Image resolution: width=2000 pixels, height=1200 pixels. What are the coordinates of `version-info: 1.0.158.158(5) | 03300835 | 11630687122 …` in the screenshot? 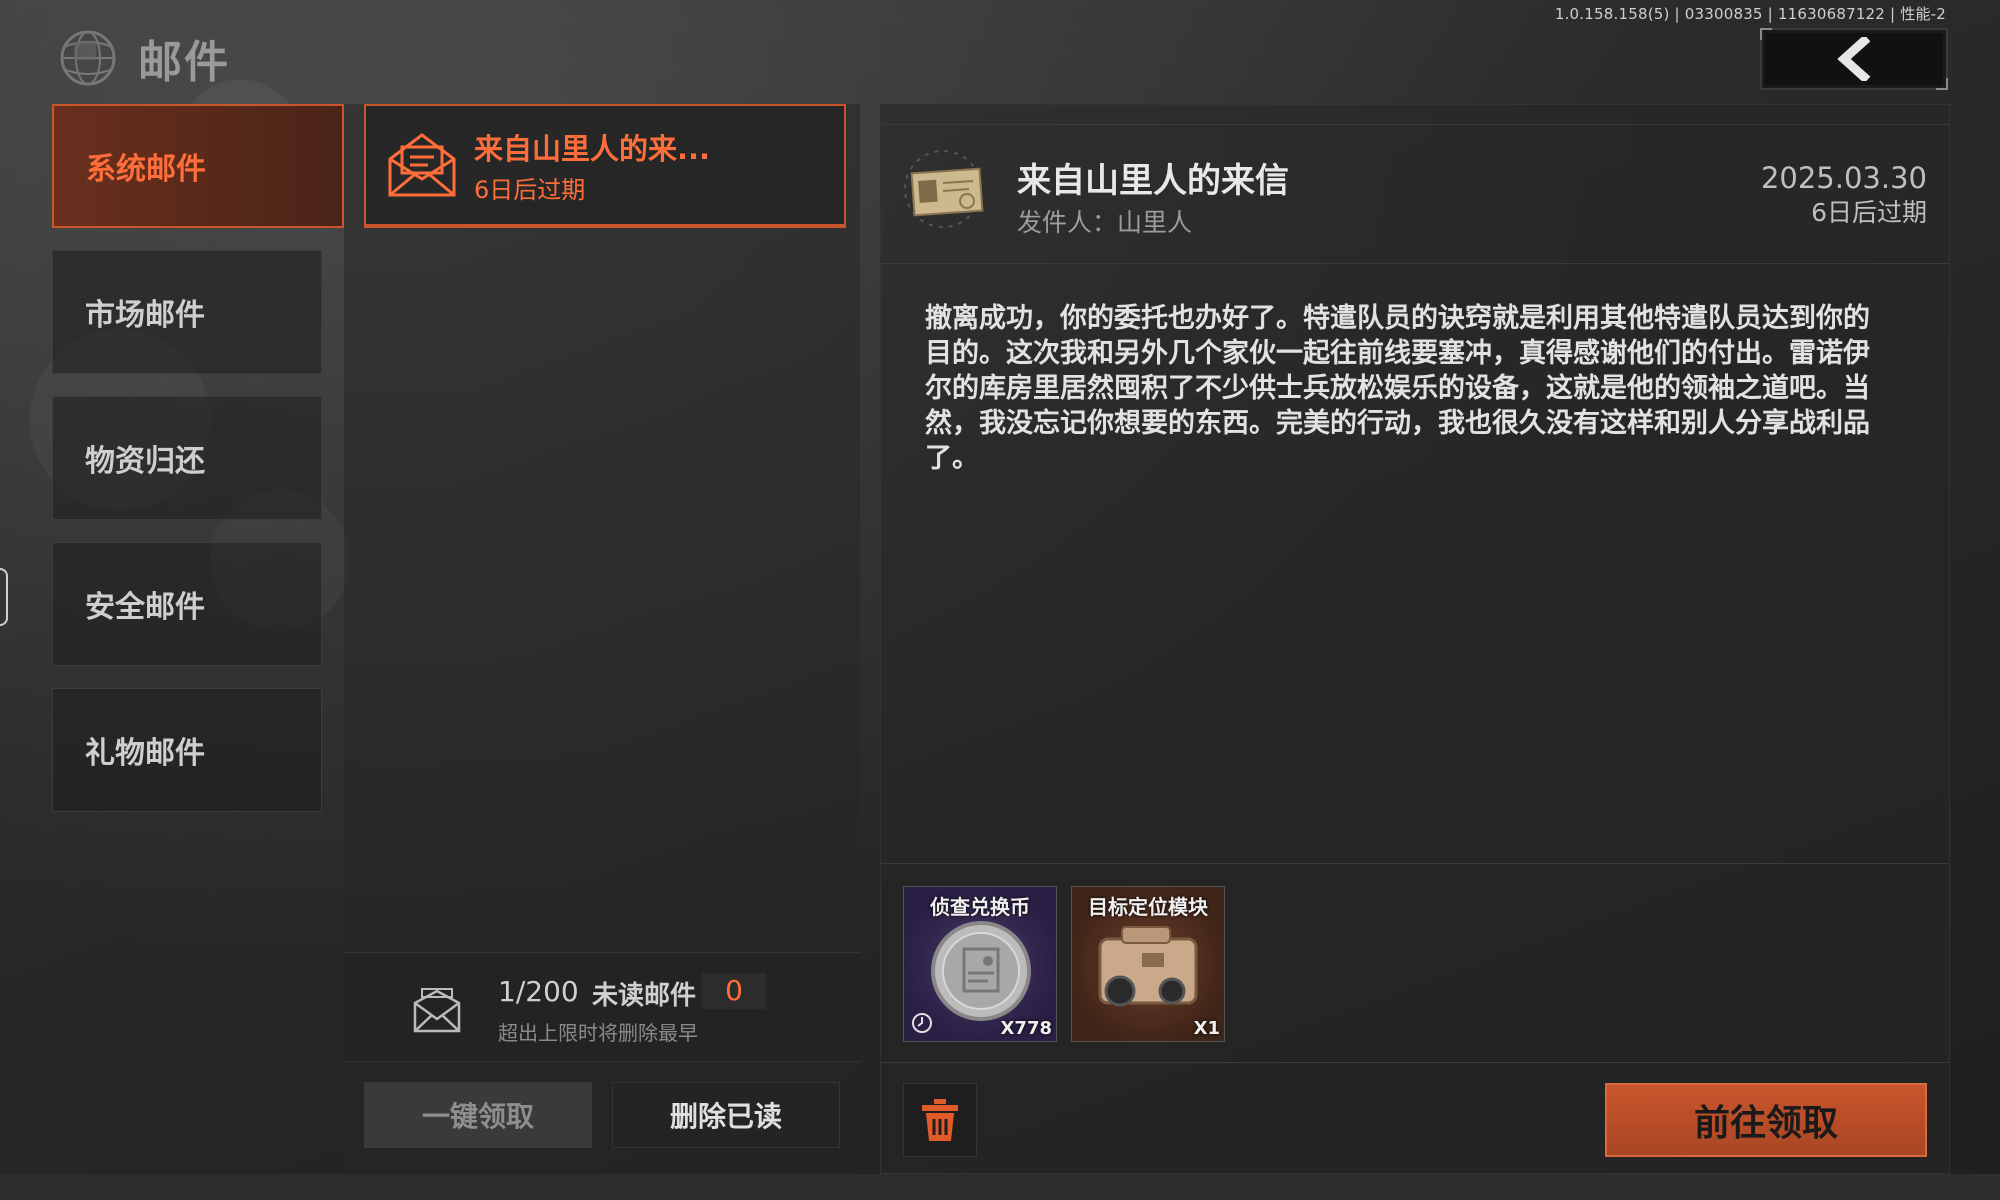 It's located at (1750, 14).